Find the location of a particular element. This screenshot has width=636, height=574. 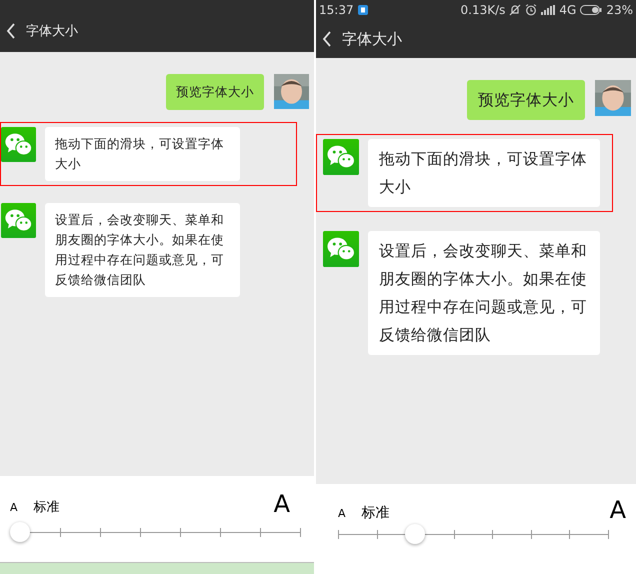

notification-icon is located at coordinates (363, 10).